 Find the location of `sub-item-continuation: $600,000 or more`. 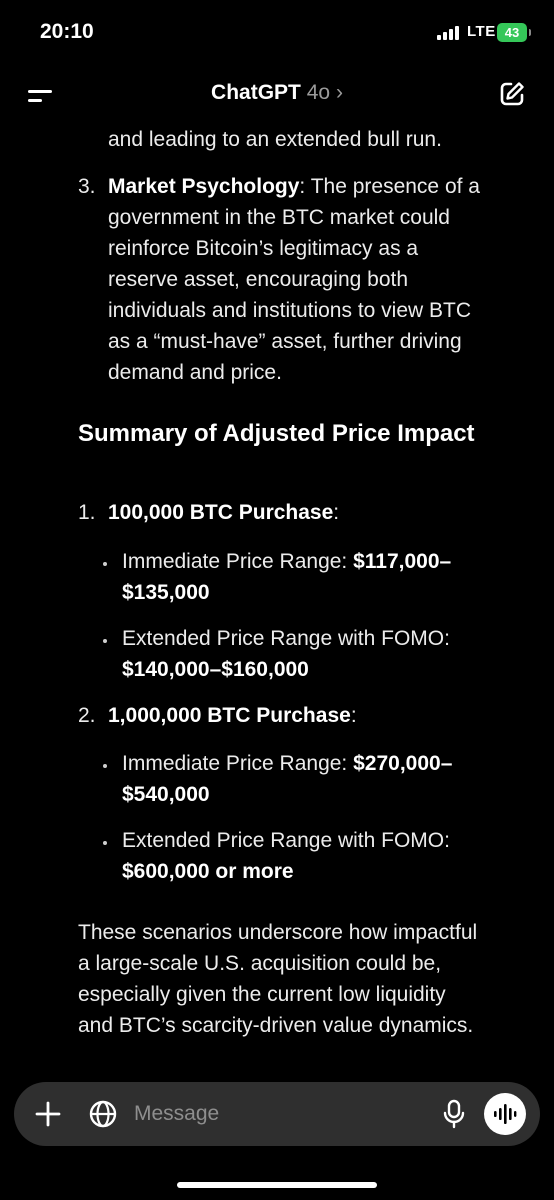

sub-item-continuation: $600,000 or more is located at coordinates (208, 871).